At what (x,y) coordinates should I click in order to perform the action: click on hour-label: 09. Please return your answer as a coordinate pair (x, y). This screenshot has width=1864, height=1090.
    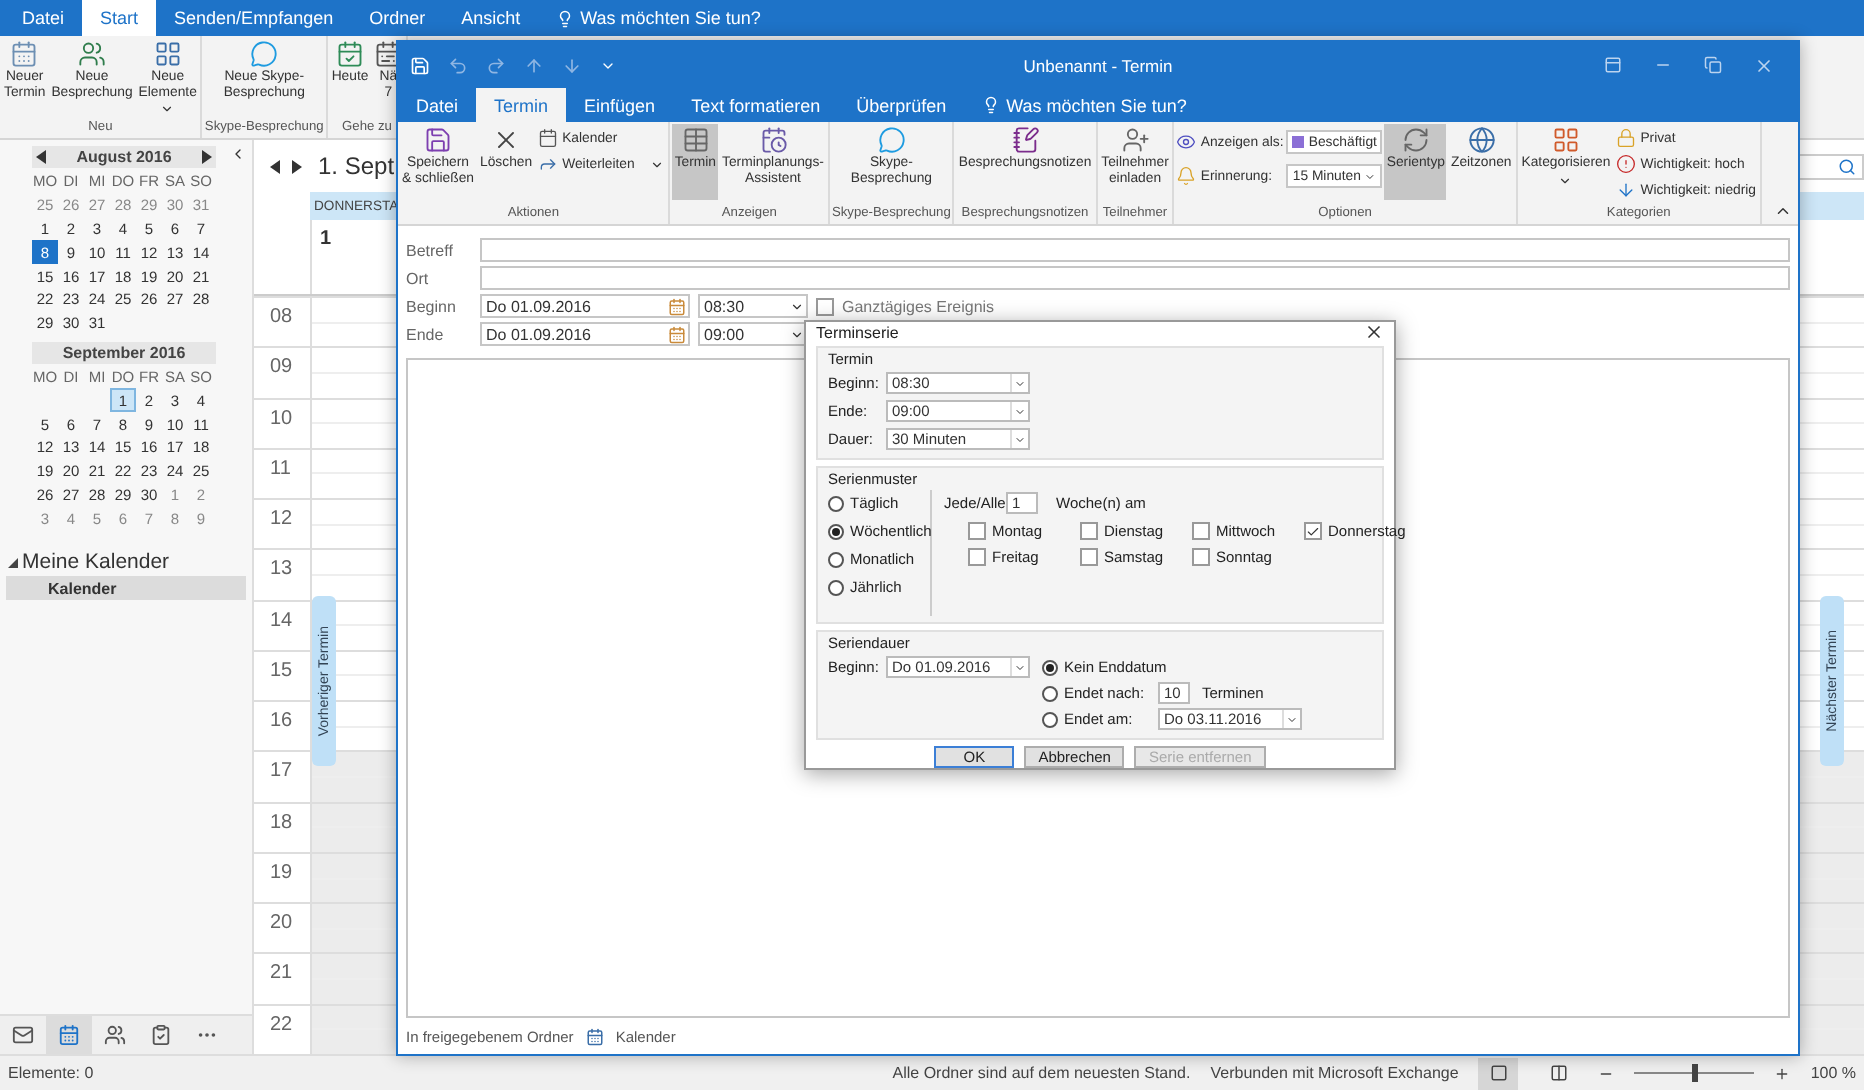
    Looking at the image, I should click on (281, 368).